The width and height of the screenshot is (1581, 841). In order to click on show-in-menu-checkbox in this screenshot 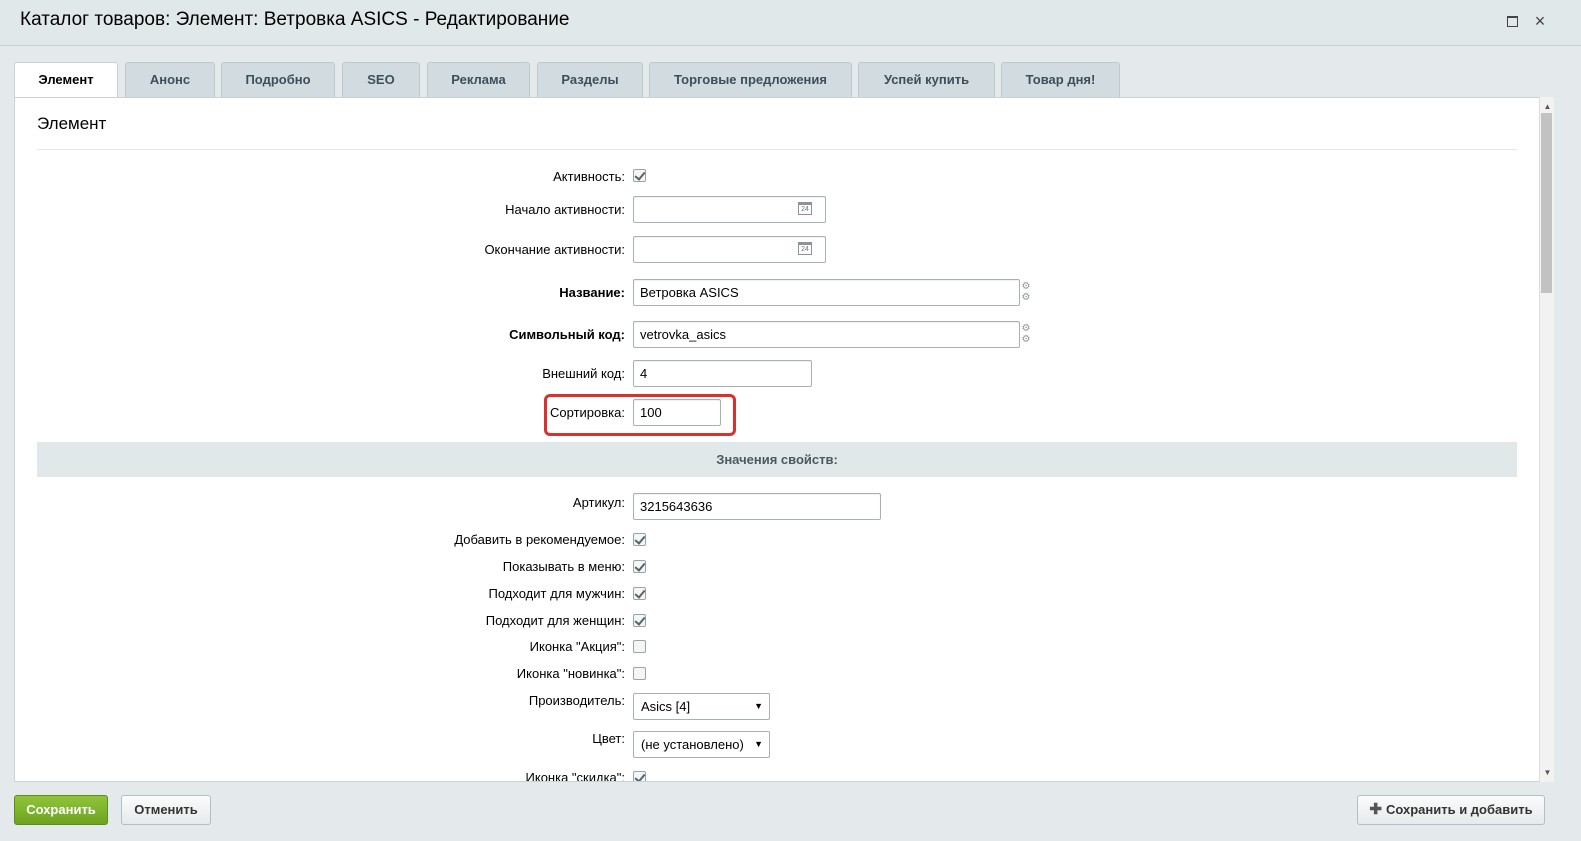, I will do `click(639, 566)`.